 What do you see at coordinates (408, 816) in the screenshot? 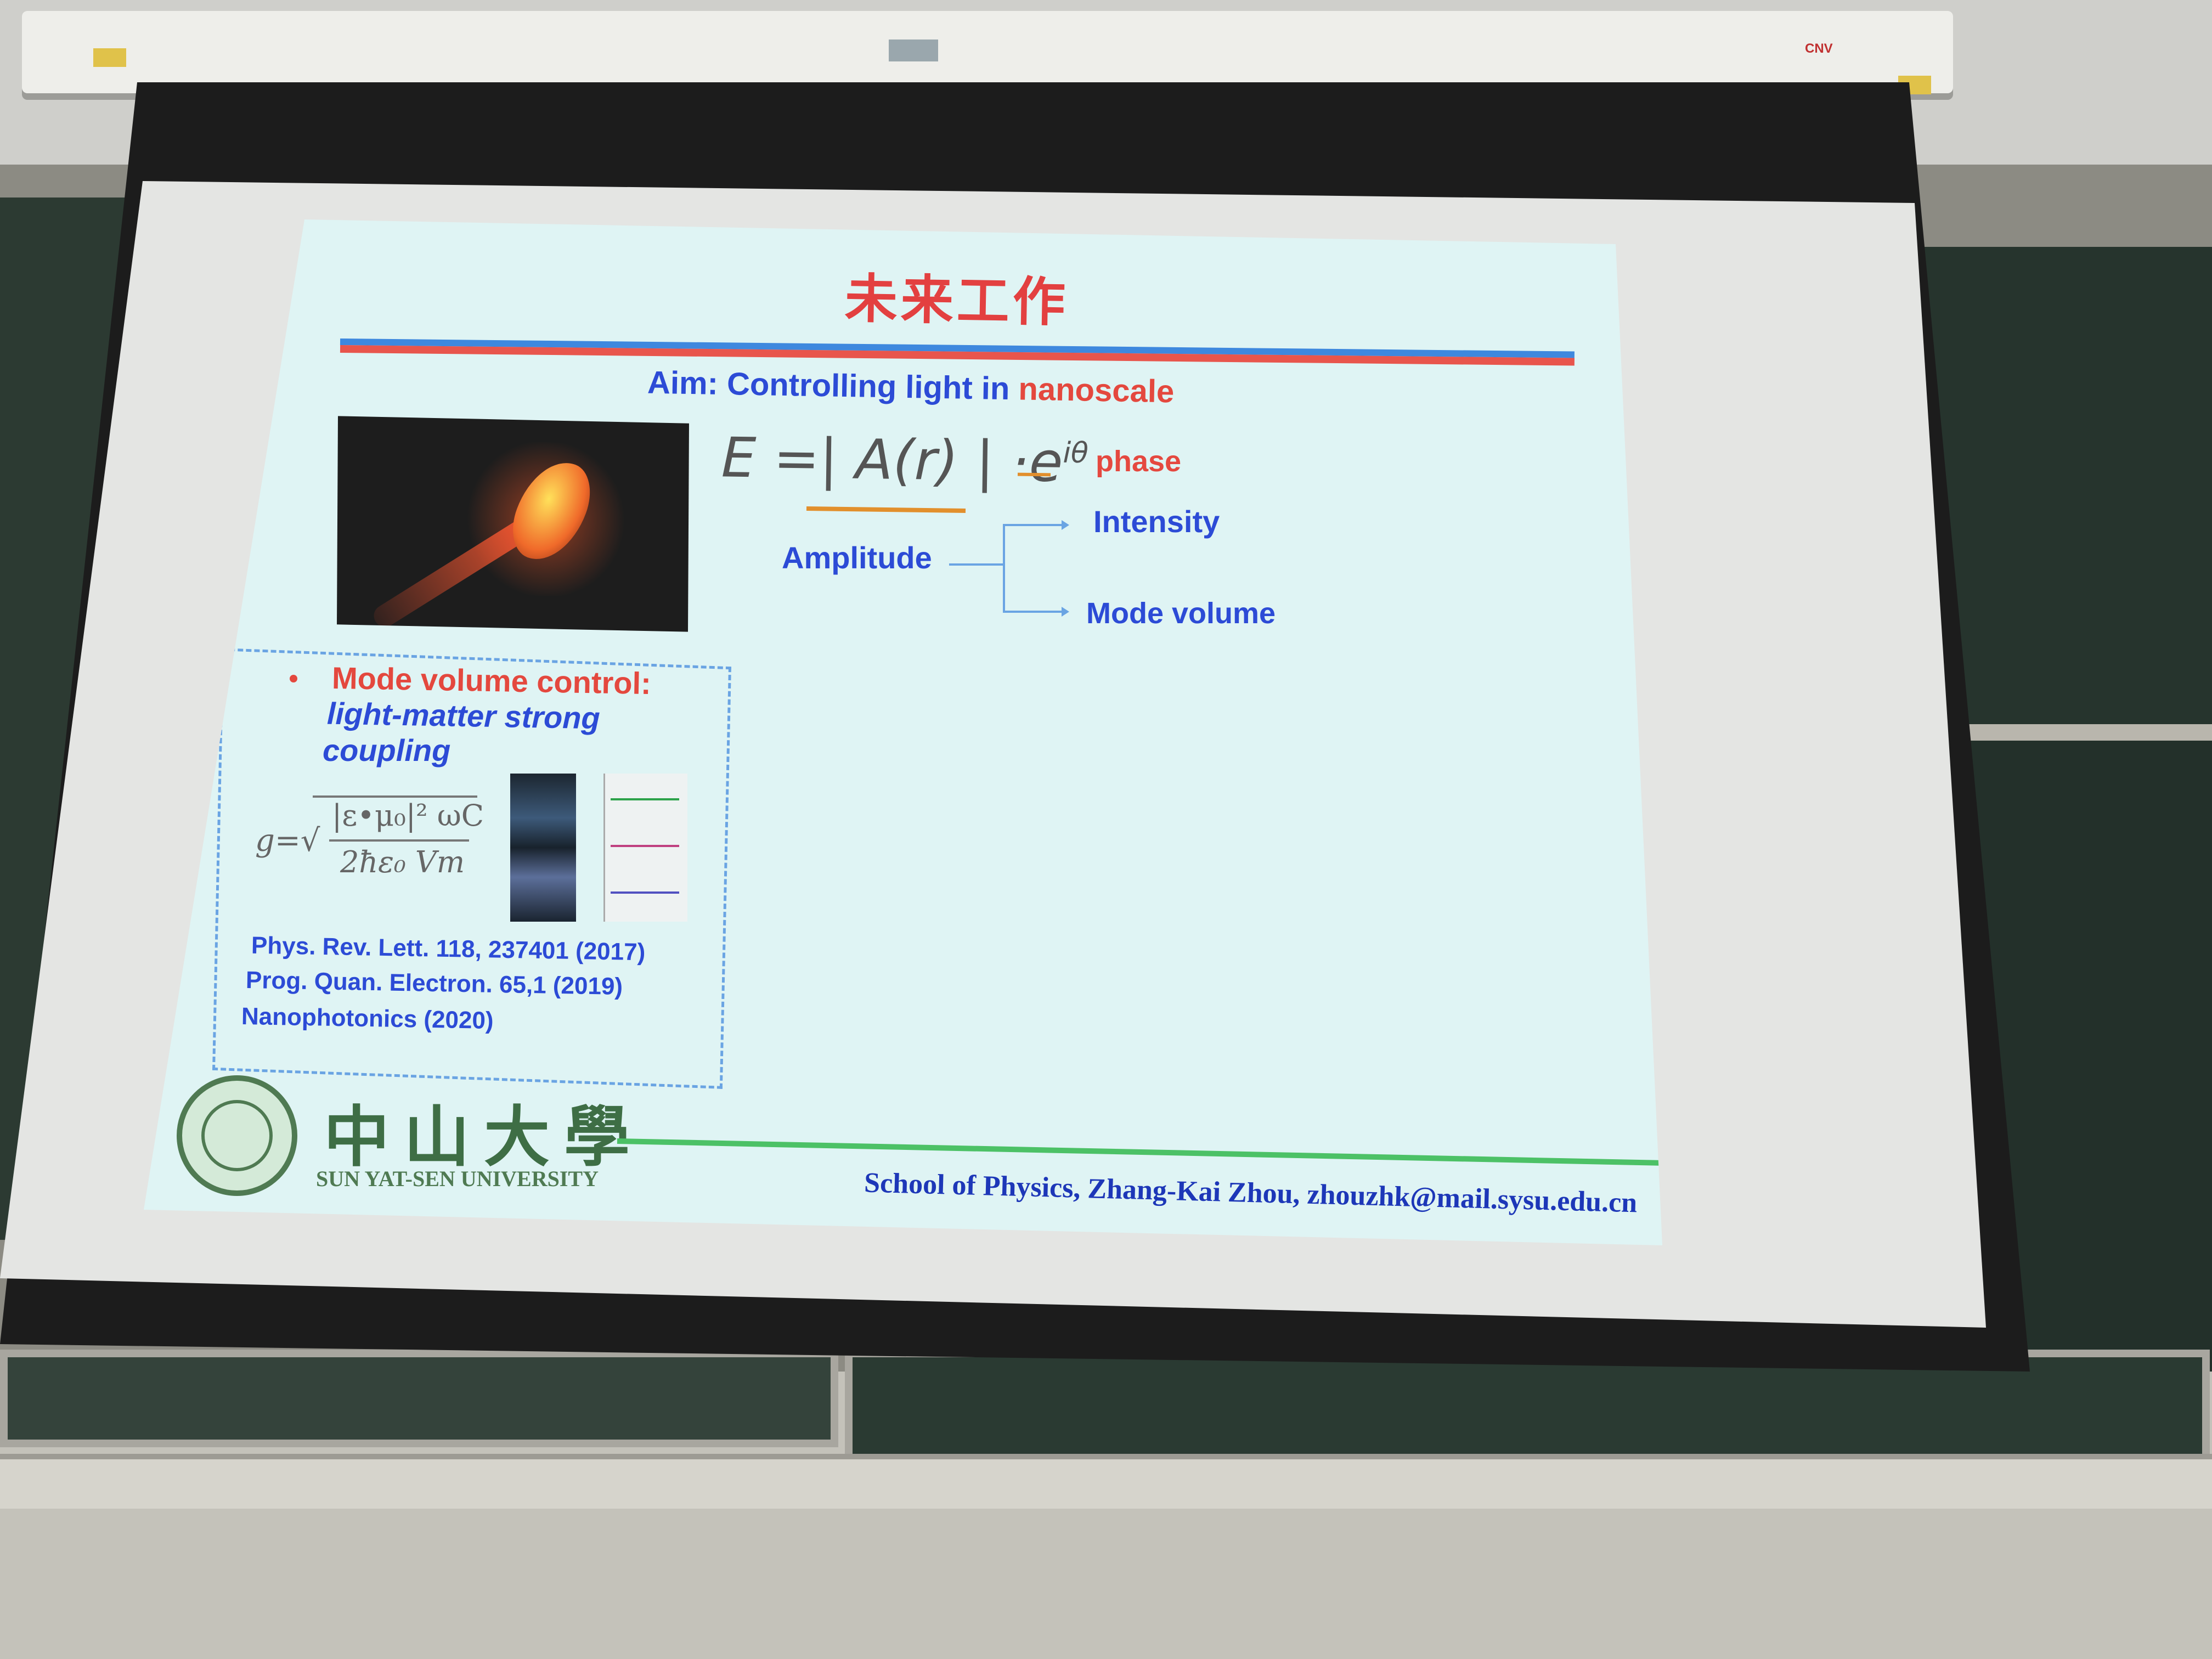
I see `formula-numerator: |ε•μ₀|² ωC` at bounding box center [408, 816].